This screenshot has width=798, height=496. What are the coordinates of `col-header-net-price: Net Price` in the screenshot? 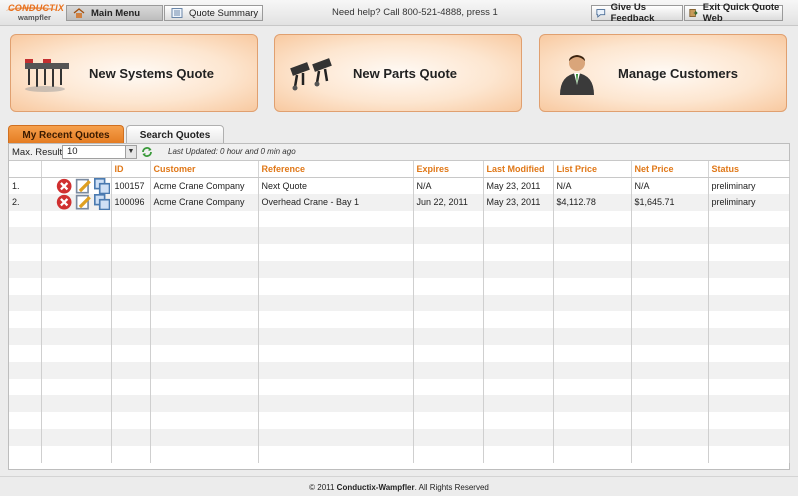 It's located at (670, 169).